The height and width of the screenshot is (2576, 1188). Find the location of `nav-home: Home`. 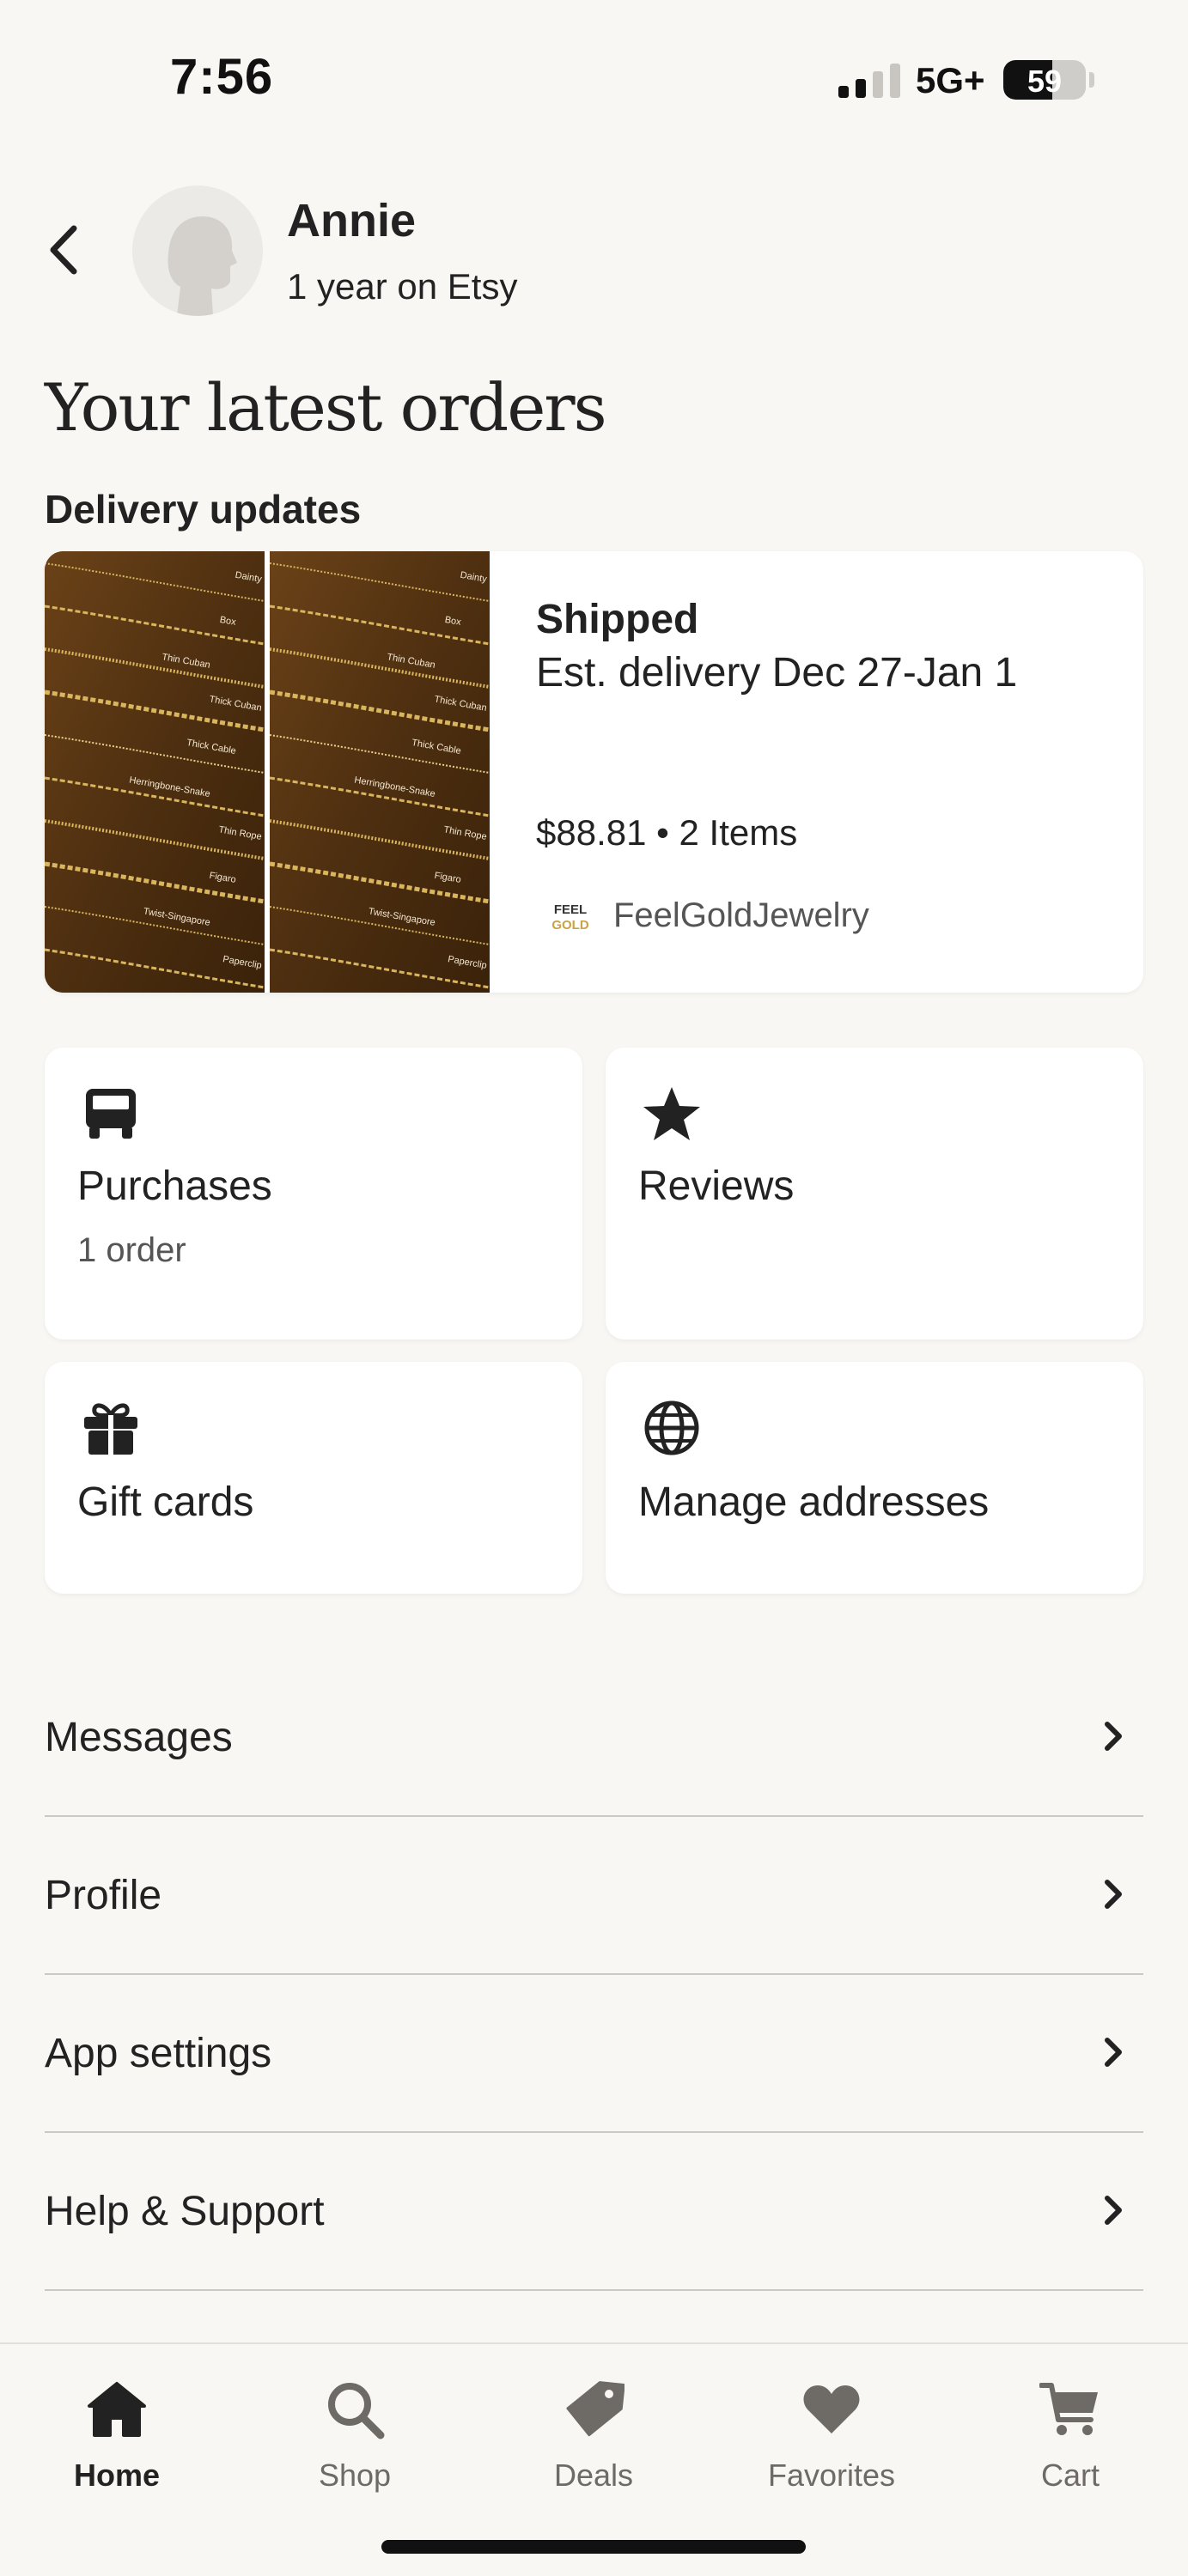

nav-home: Home is located at coordinates (117, 2433).